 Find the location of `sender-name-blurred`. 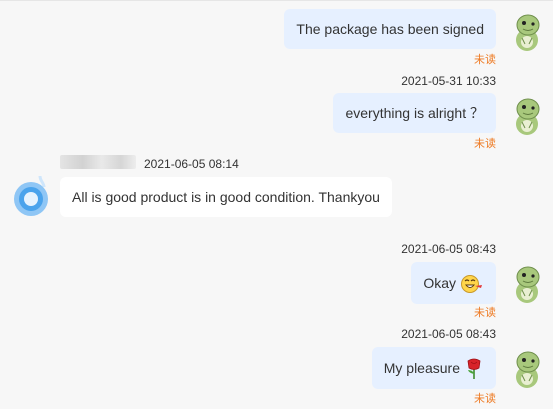

sender-name-blurred is located at coordinates (98, 162).